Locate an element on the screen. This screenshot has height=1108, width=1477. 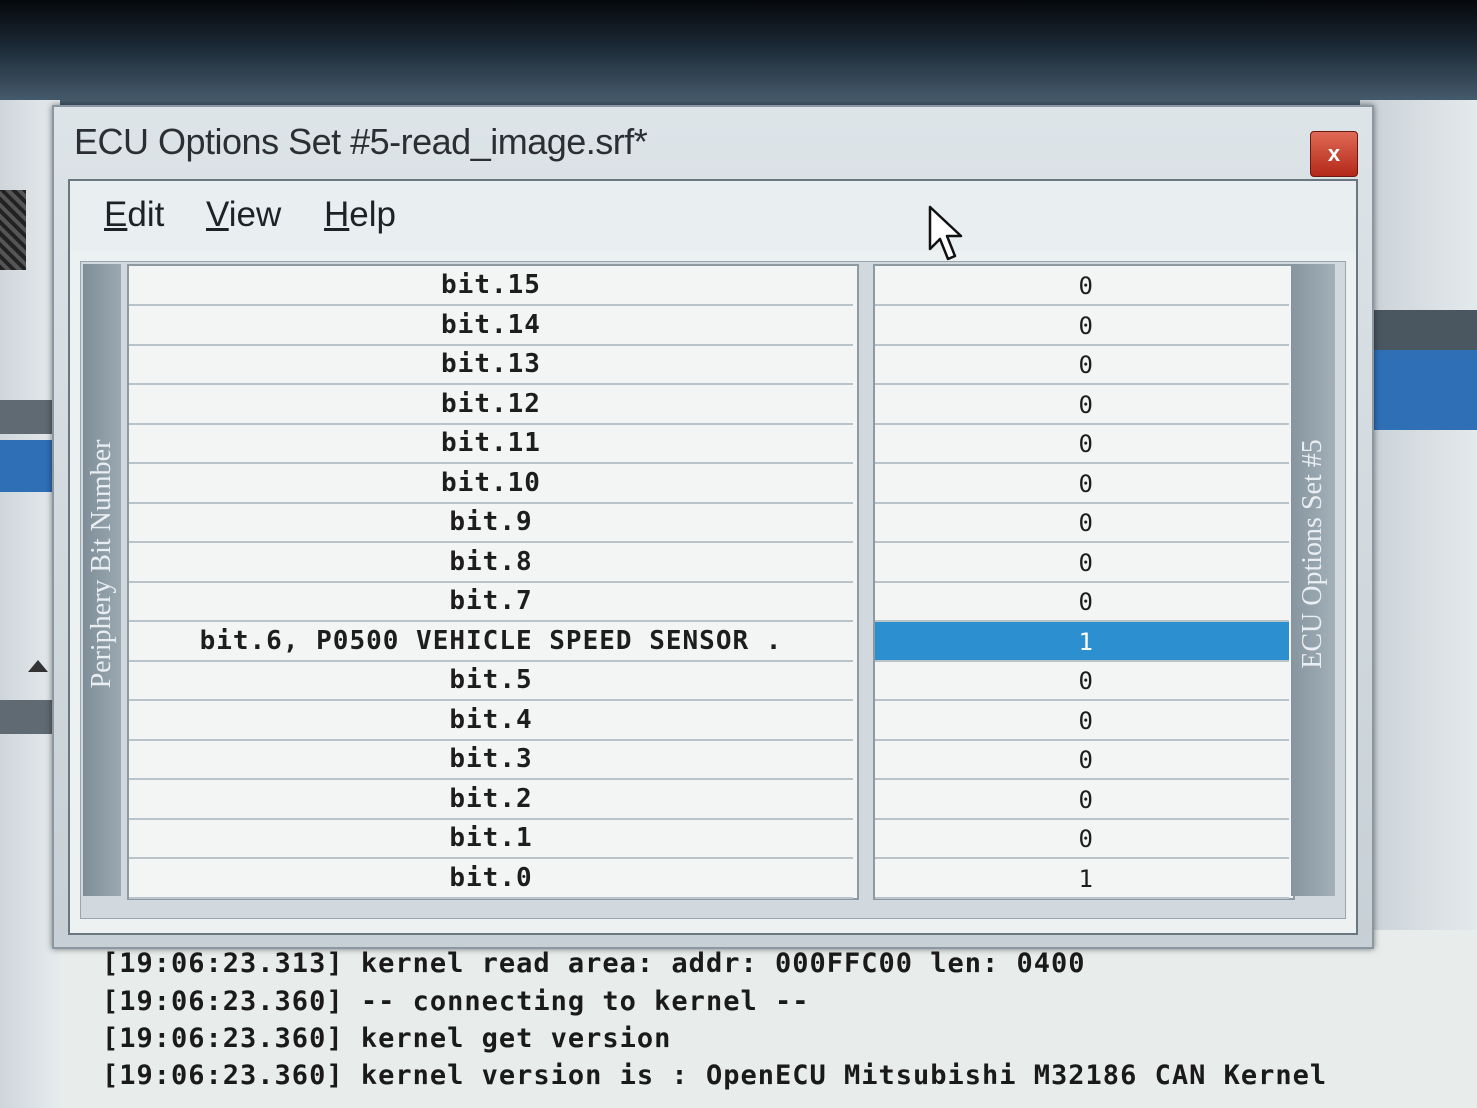
chip-icon is located at coordinates (13, 230).